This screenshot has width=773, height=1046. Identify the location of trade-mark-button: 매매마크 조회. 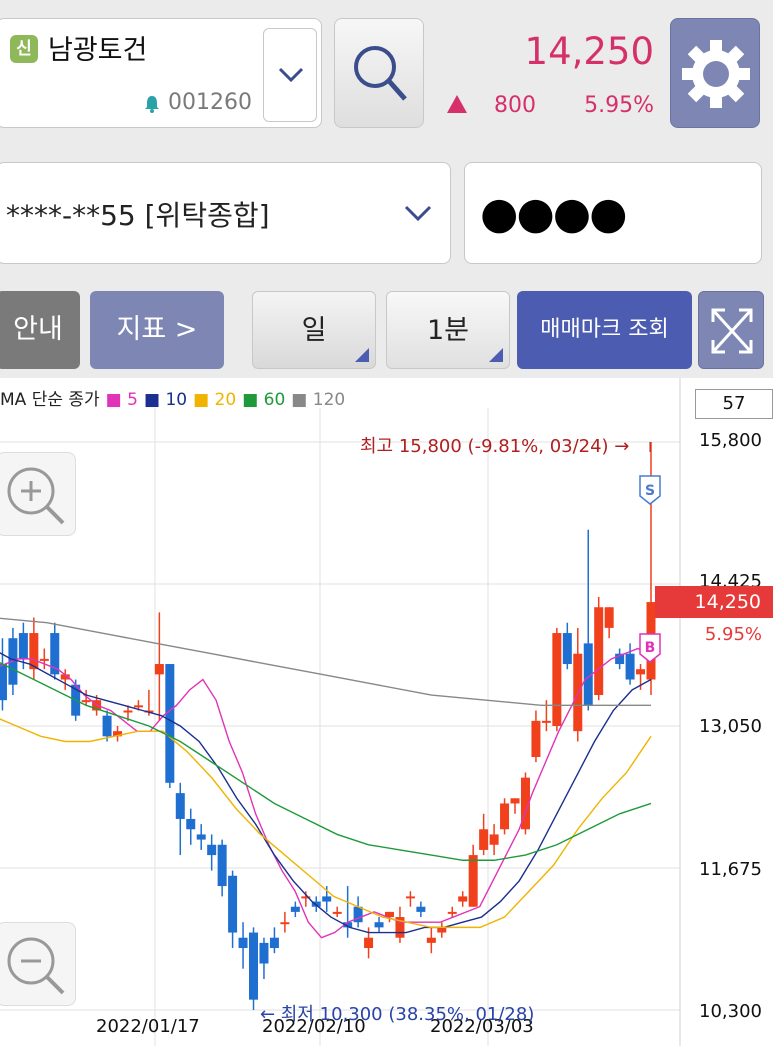
(604, 330).